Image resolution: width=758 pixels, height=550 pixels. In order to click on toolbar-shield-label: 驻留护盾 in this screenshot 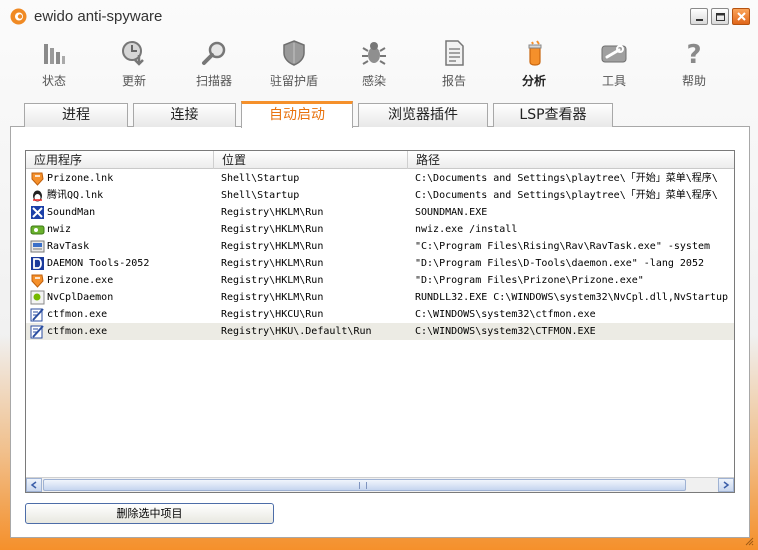, I will do `click(293, 81)`.